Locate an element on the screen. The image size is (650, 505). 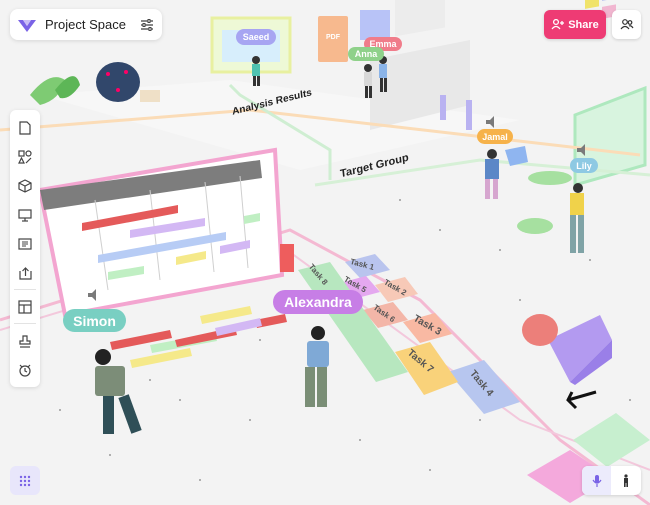
share-button: Share is located at coordinates (575, 24).